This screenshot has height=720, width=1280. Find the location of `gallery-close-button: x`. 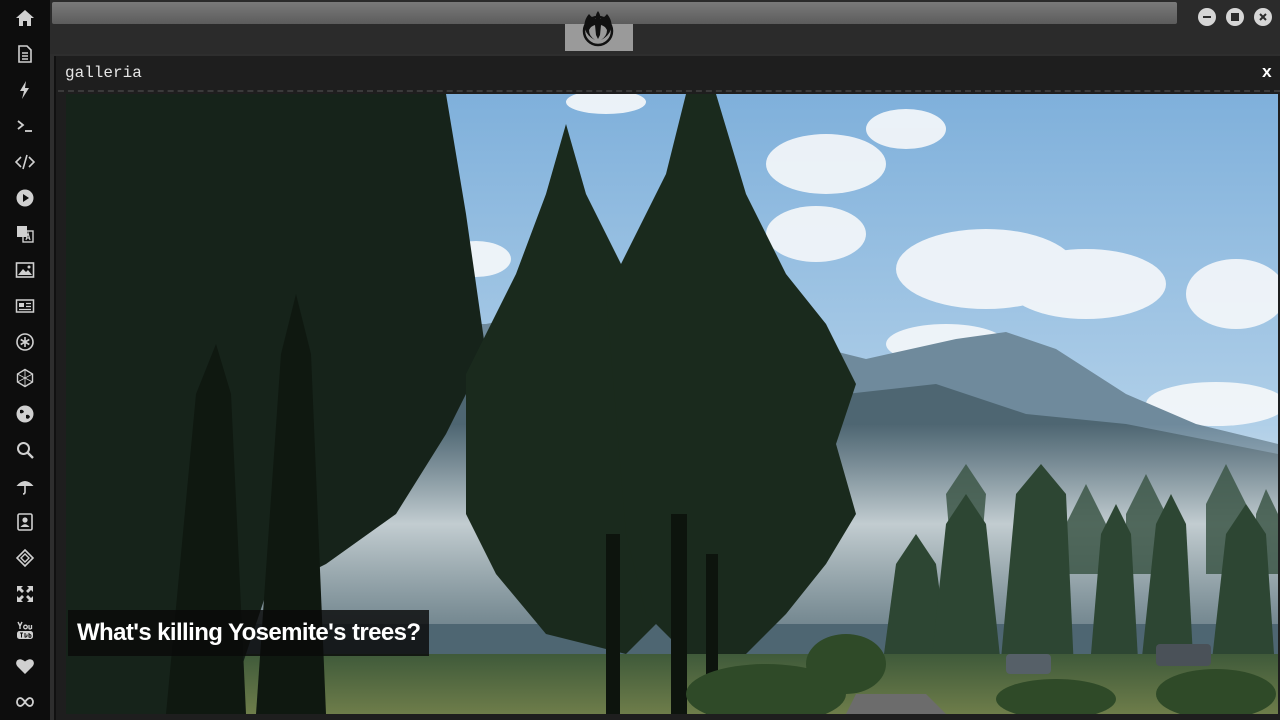

gallery-close-button: x is located at coordinates (1267, 73).